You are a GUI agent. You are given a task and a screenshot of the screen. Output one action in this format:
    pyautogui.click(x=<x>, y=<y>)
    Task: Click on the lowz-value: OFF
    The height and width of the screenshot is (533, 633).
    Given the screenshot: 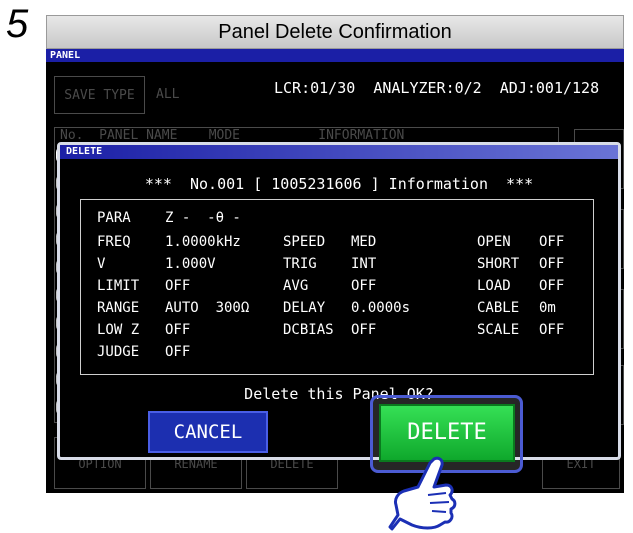 What is the action you would take?
    pyautogui.click(x=178, y=330)
    